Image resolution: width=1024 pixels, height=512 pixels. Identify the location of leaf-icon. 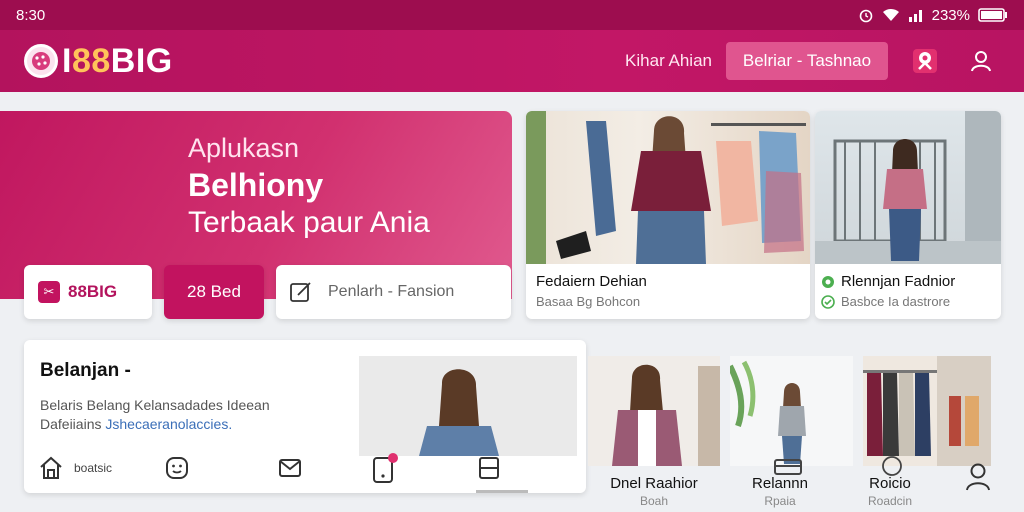
(828, 281).